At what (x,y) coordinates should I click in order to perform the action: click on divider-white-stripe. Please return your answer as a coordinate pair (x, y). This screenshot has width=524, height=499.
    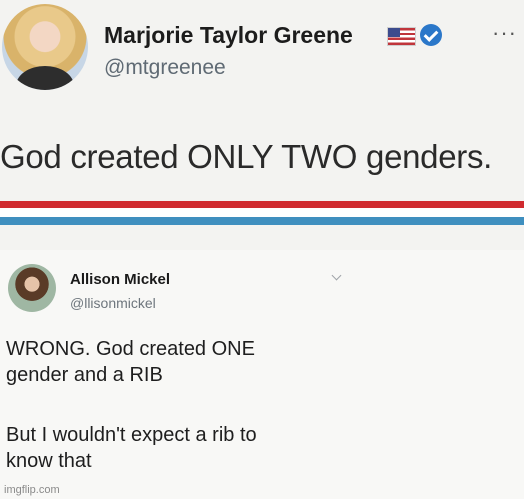
    Looking at the image, I should click on (262, 212).